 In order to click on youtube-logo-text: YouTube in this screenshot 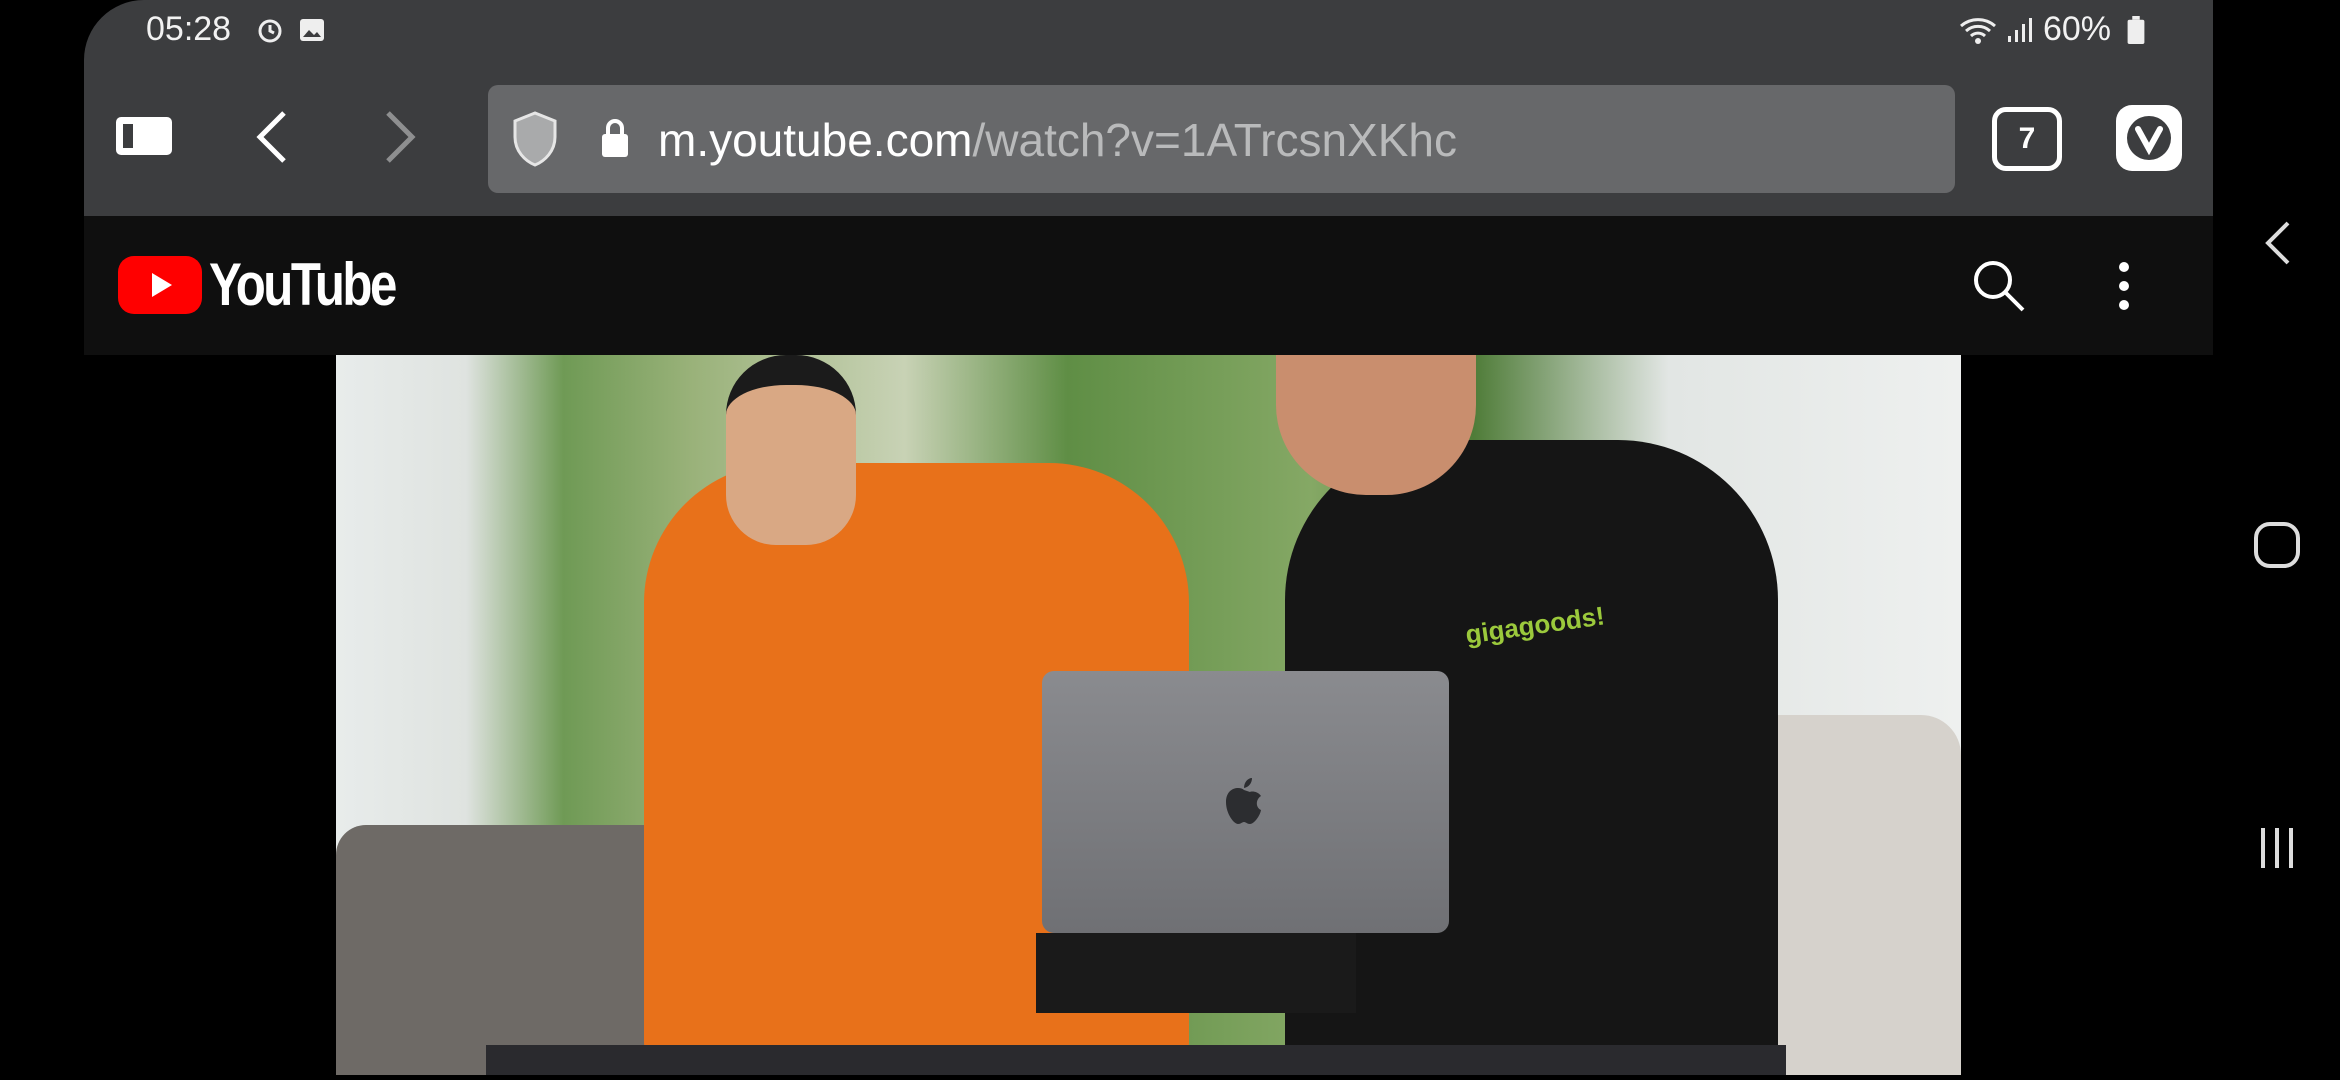, I will do `click(303, 284)`.